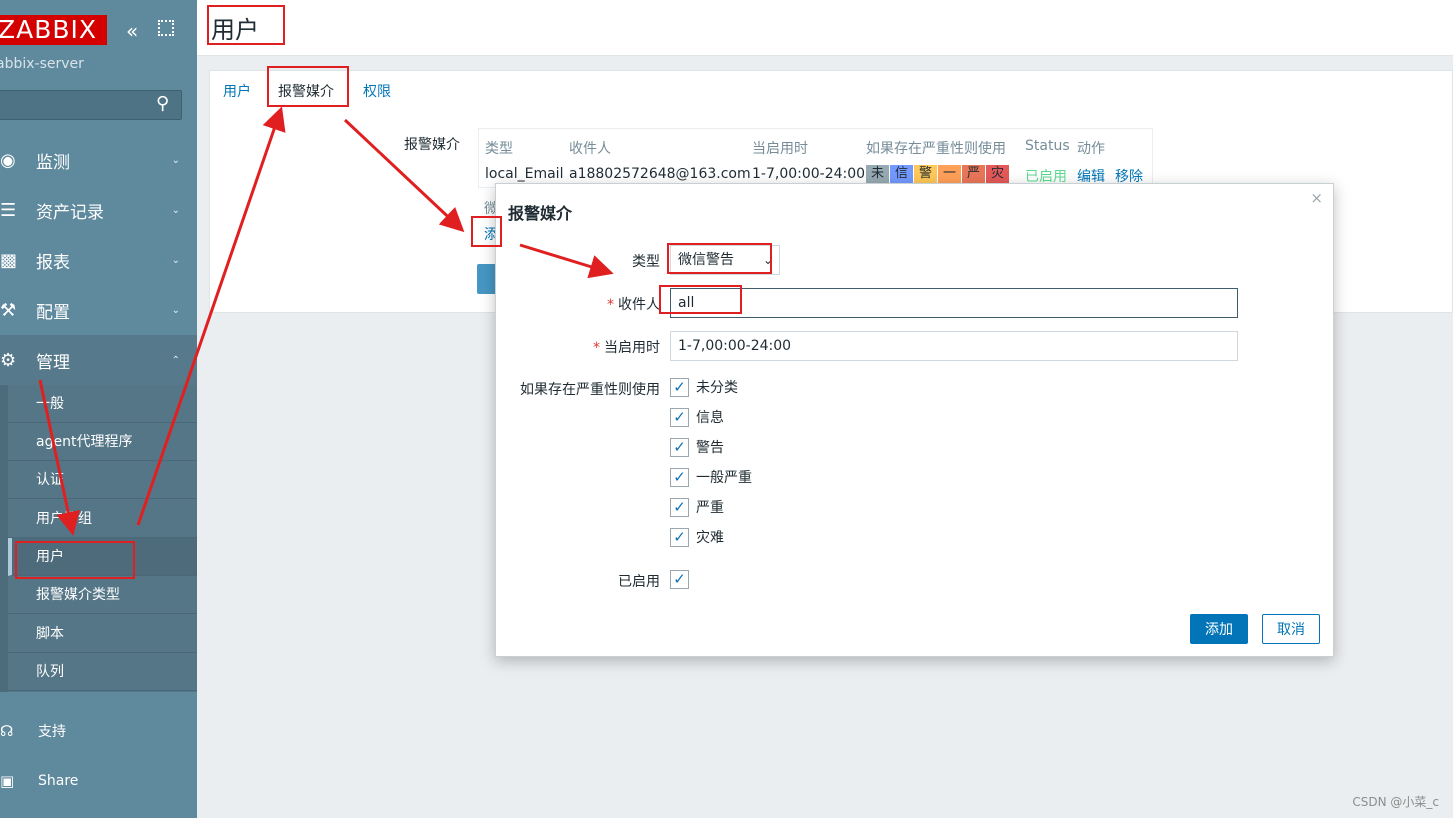 The width and height of the screenshot is (1453, 818). Describe the element at coordinates (780, 149) in the screenshot. I see `column-header: 当启用时` at that location.